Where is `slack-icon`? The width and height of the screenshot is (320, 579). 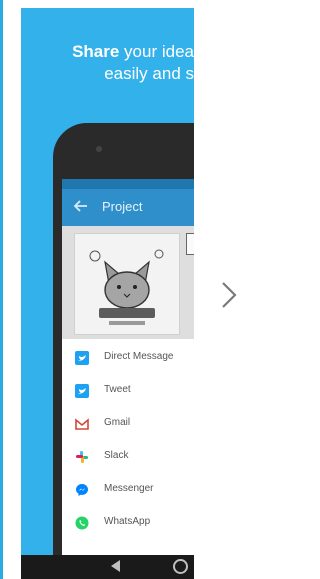
slack-icon is located at coordinates (82, 457).